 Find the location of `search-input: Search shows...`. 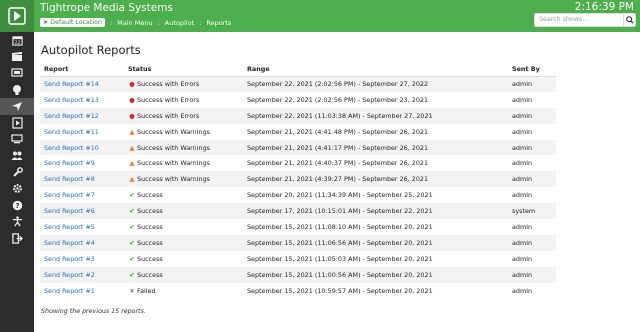

search-input: Search shows... is located at coordinates (579, 20).